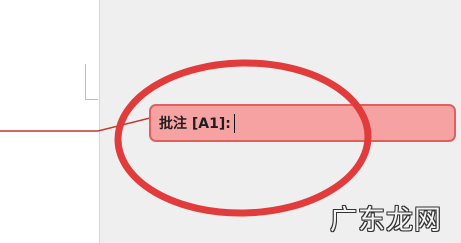 This screenshot has width=461, height=243. Describe the element at coordinates (85, 82) in the screenshot. I see `margin-corner-mark` at that location.